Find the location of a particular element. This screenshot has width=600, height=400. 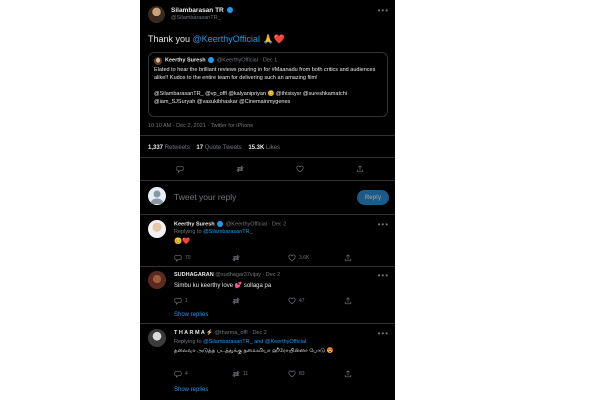

current-user-avatar is located at coordinates (157, 196).